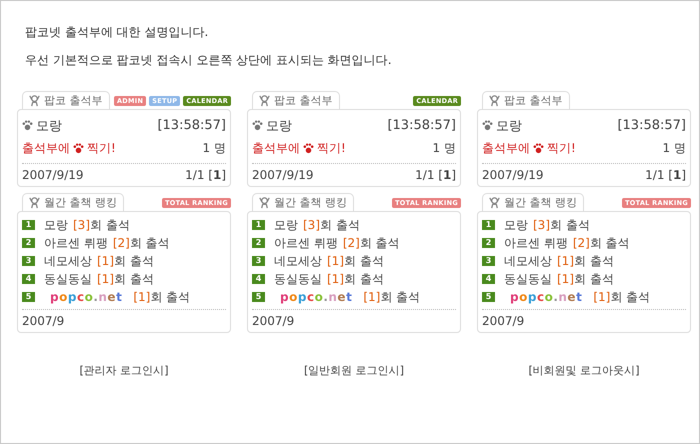 This screenshot has height=444, width=700. I want to click on intro-text: 우선 기본적으로 팝코넷 접속시 오른쪽 상단에 표시되는 화면입니다., so click(209, 60).